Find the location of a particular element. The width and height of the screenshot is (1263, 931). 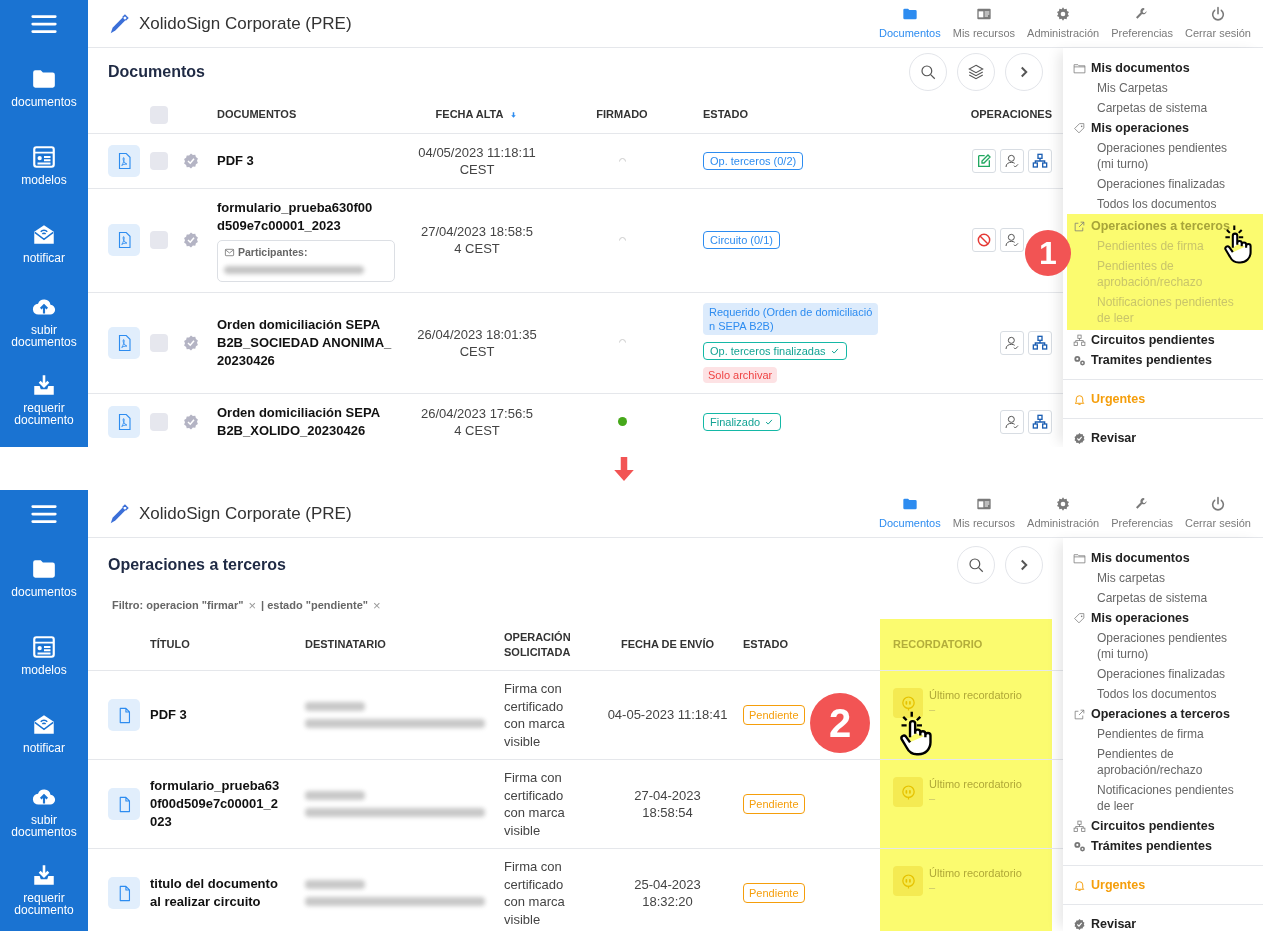

menu-section-link: Tramites pendientes is located at coordinates (1166, 360).